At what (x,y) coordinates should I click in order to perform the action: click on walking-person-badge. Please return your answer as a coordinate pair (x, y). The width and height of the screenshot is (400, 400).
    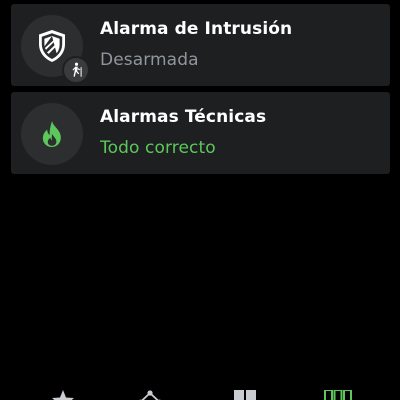
    Looking at the image, I should click on (76, 70).